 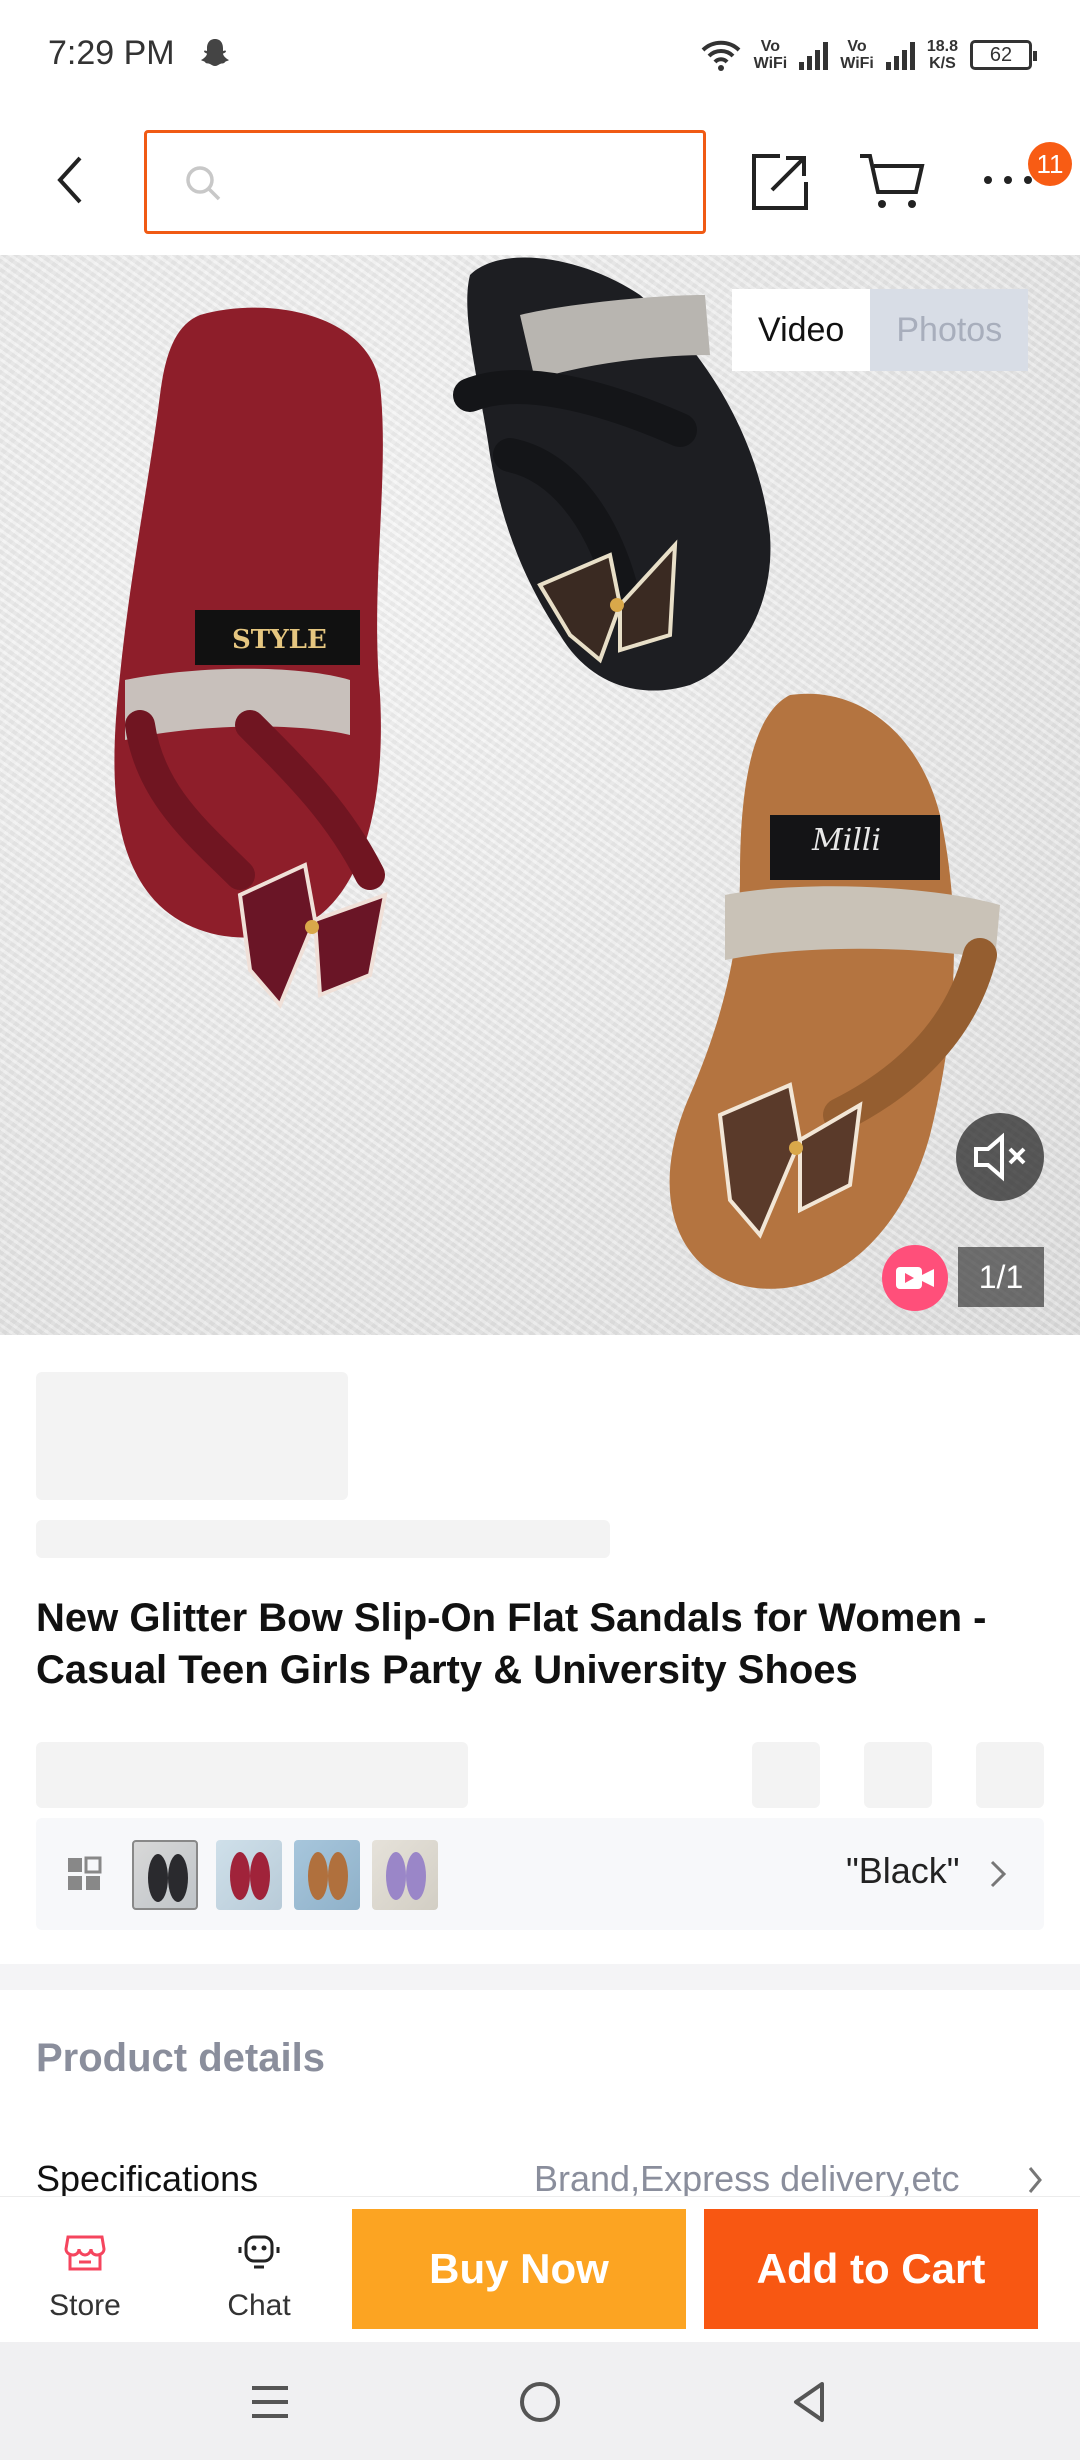 I want to click on home-icon, so click(x=540, y=2402).